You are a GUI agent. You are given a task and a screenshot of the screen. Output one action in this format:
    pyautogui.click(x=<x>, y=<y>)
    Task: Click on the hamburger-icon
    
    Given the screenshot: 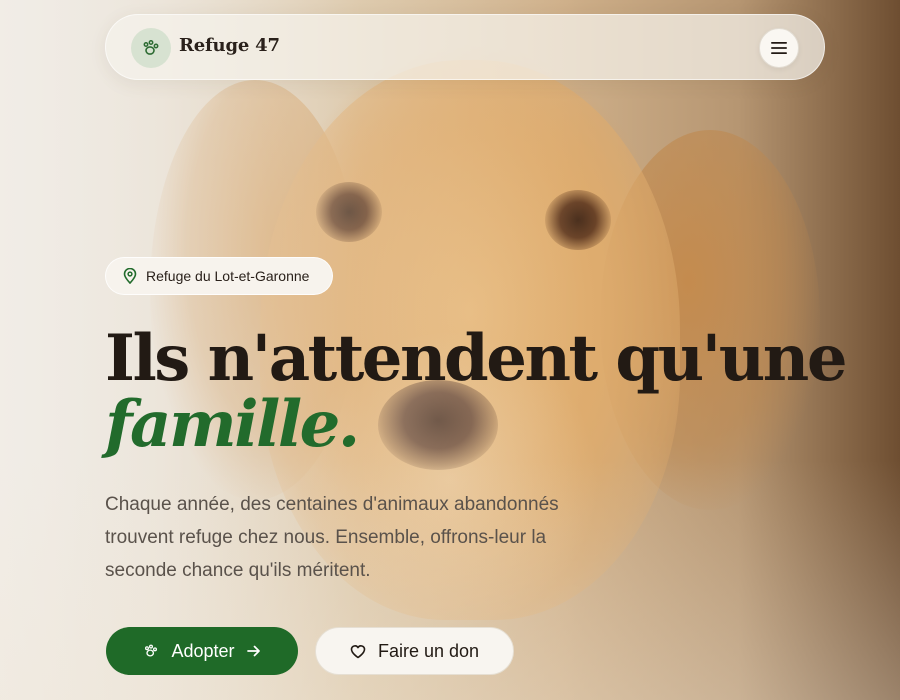 What is the action you would take?
    pyautogui.click(x=779, y=48)
    